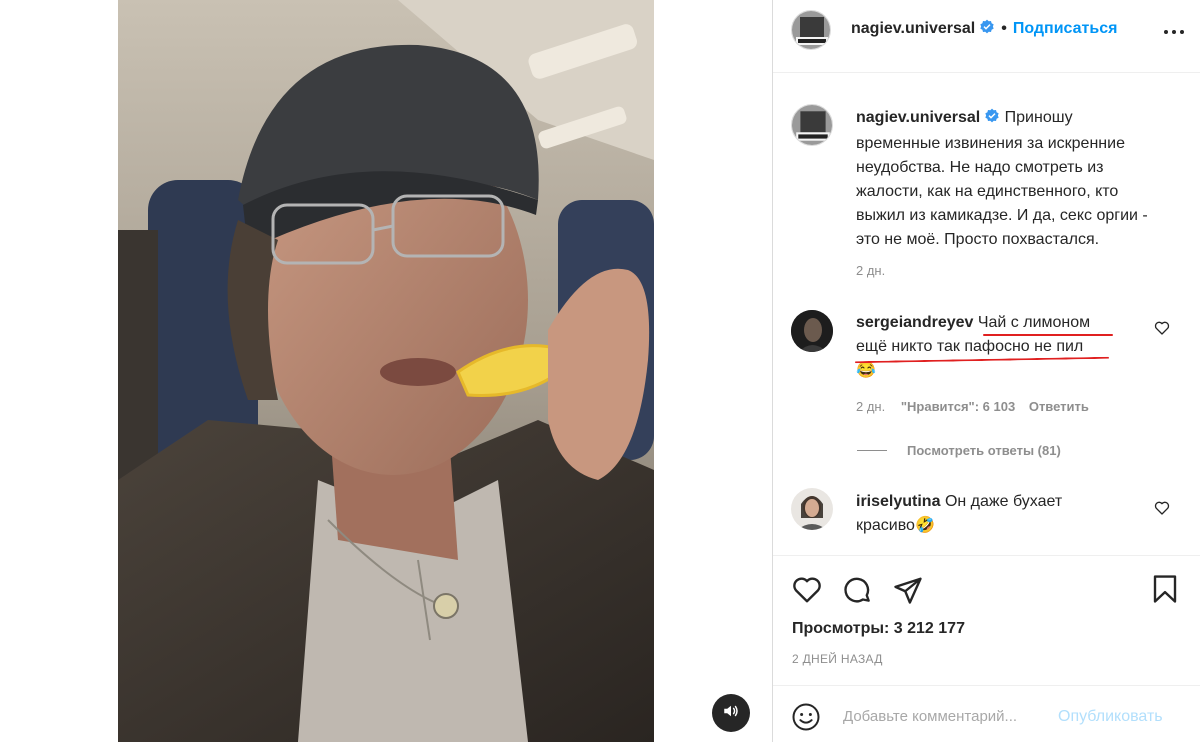 The width and height of the screenshot is (1200, 743). I want to click on comment-reply-button: Ответить, so click(1059, 406).